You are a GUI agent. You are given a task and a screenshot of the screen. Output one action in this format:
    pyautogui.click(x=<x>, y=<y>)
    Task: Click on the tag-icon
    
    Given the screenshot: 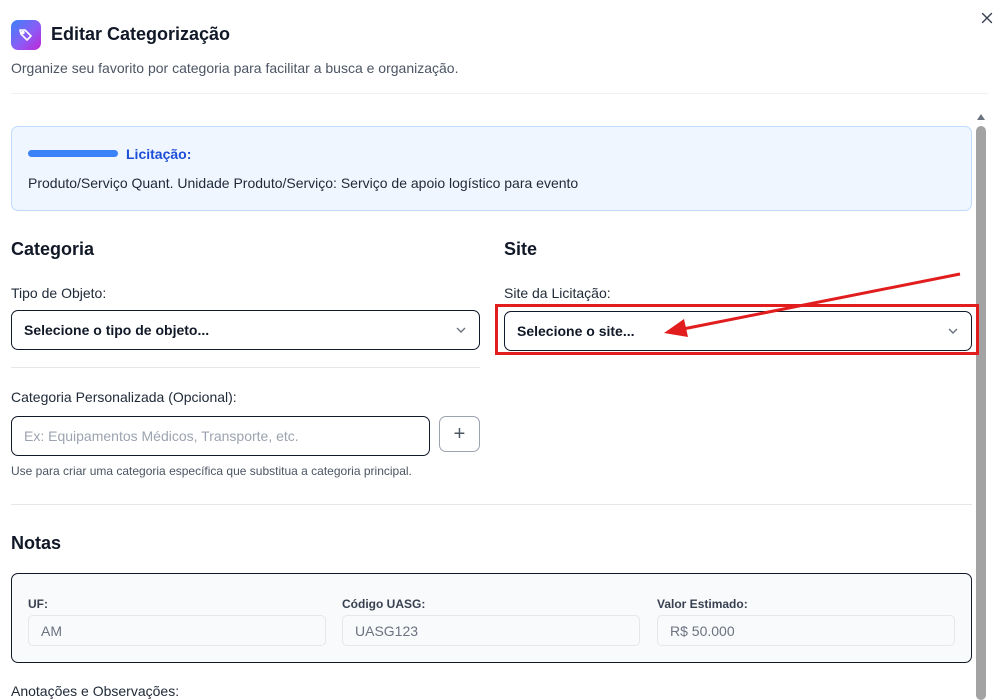 What is the action you would take?
    pyautogui.click(x=26, y=35)
    